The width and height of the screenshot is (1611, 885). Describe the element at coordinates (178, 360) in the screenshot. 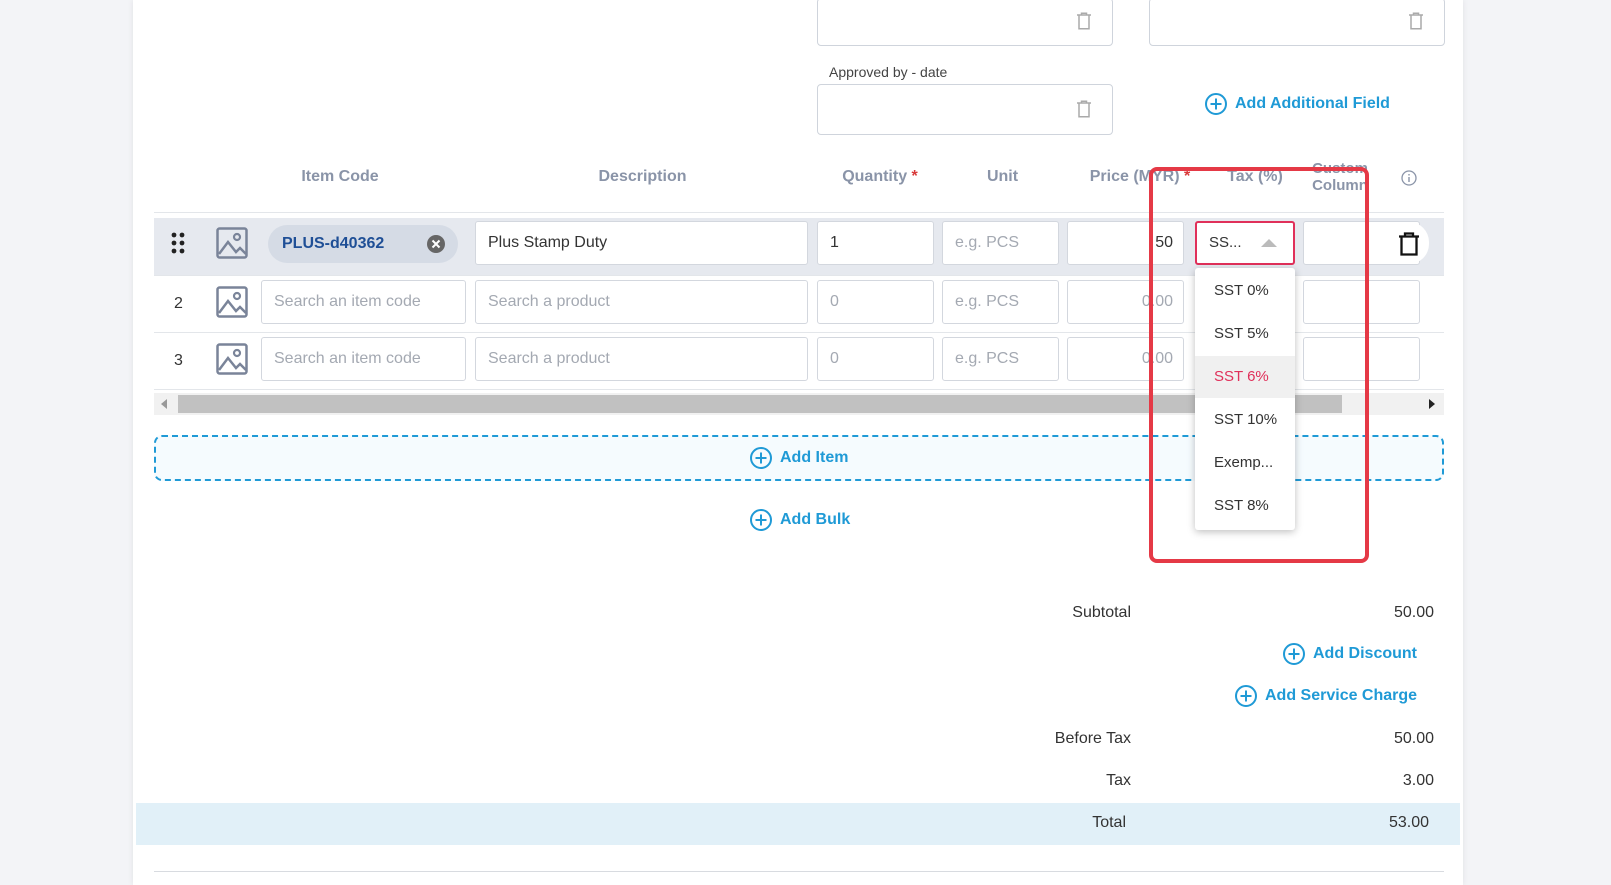

I see `row-number: 3` at that location.